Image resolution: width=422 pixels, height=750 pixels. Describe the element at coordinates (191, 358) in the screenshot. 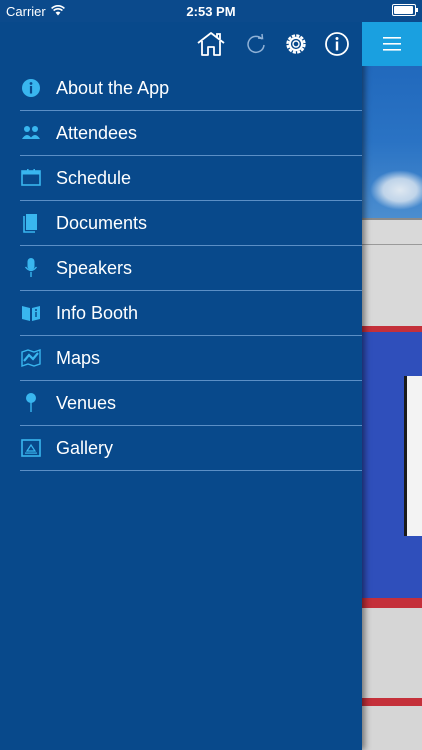

I see `menu-item-maps: Maps` at that location.